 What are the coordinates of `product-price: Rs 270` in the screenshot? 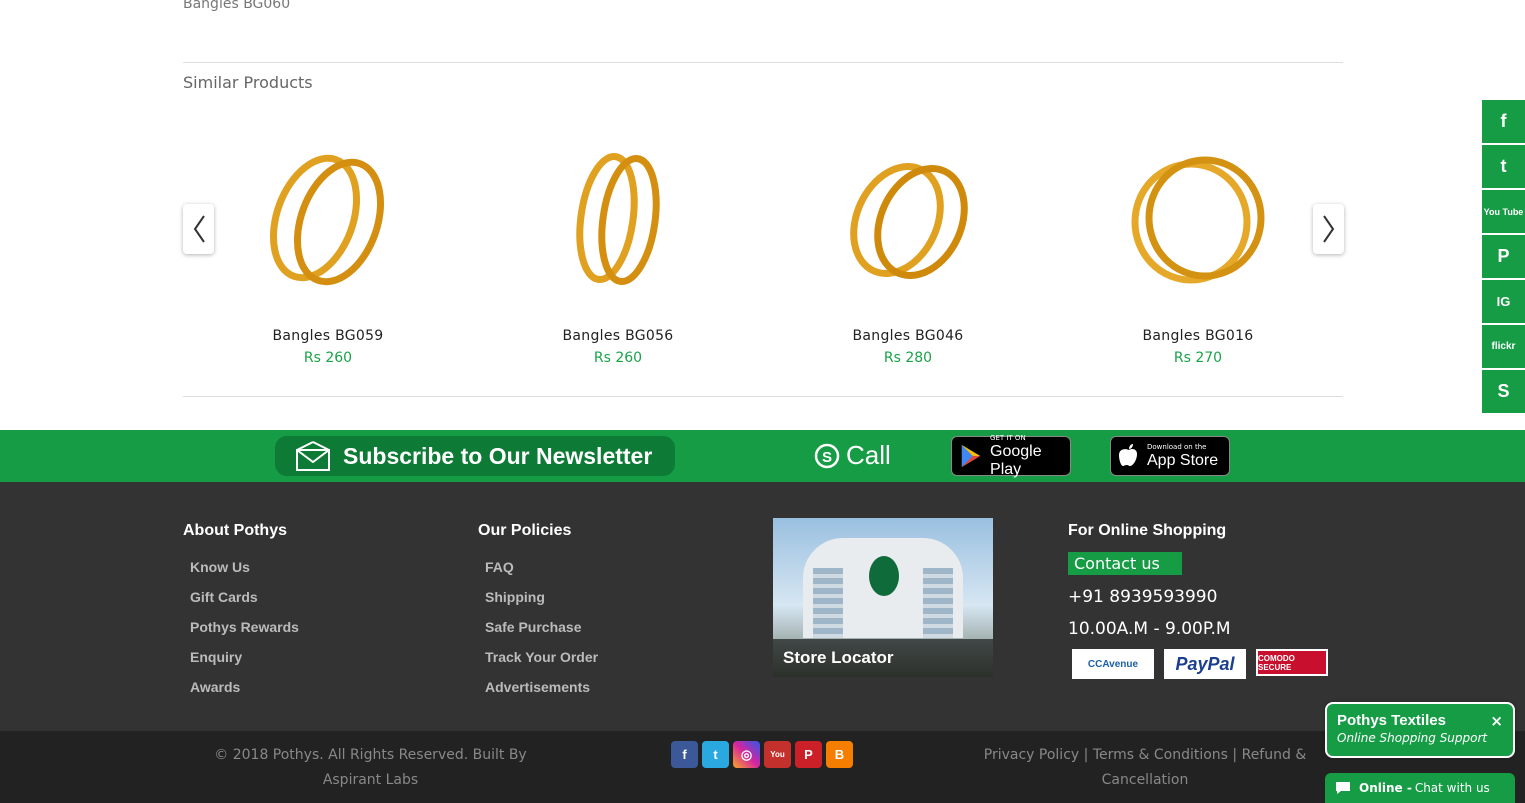 It's located at (1198, 358).